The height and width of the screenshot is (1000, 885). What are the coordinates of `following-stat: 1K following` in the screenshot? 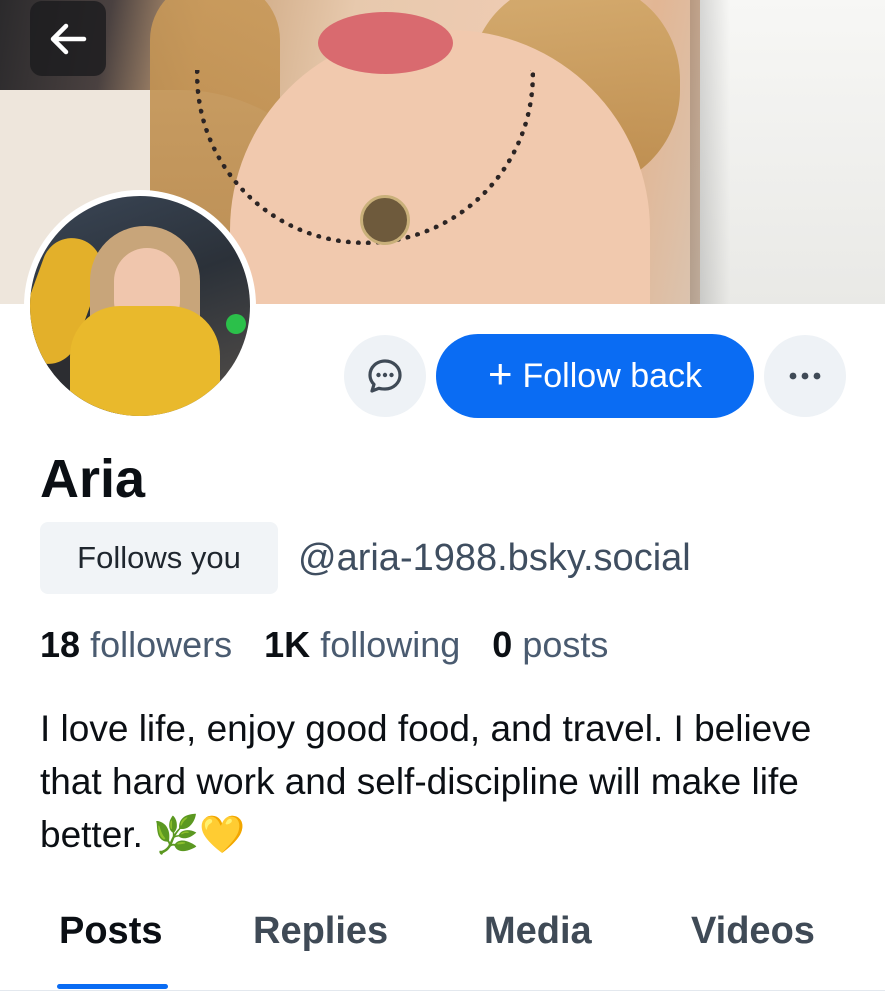 It's located at (378, 644).